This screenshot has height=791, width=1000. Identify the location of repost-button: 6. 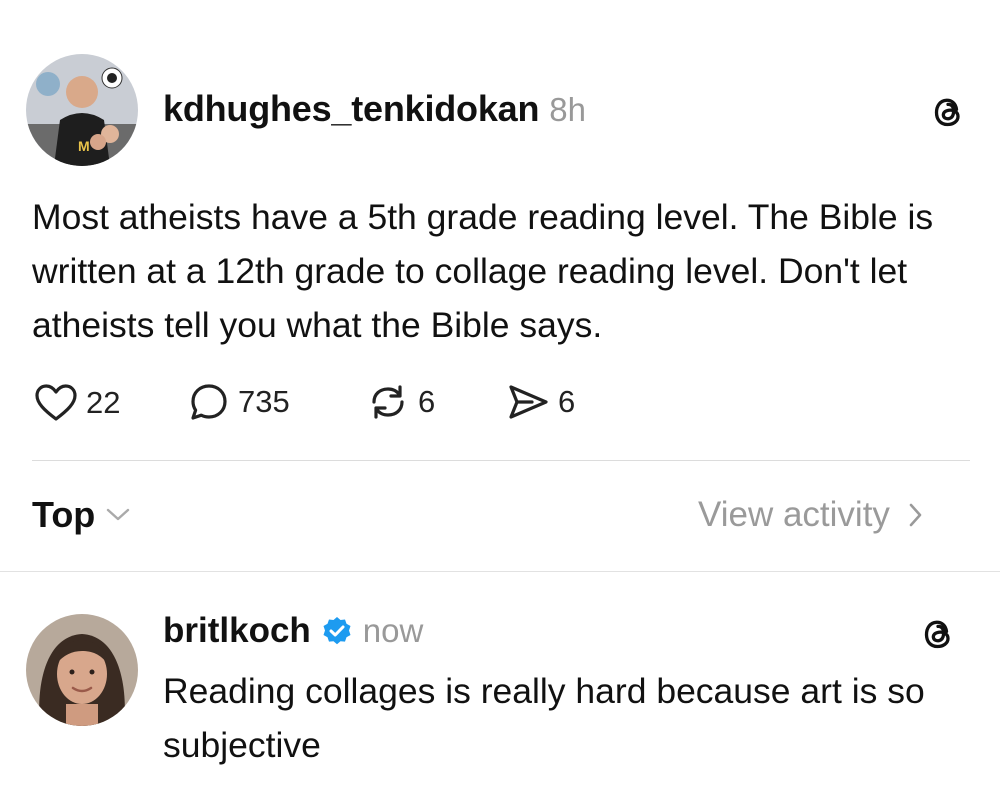
(400, 402).